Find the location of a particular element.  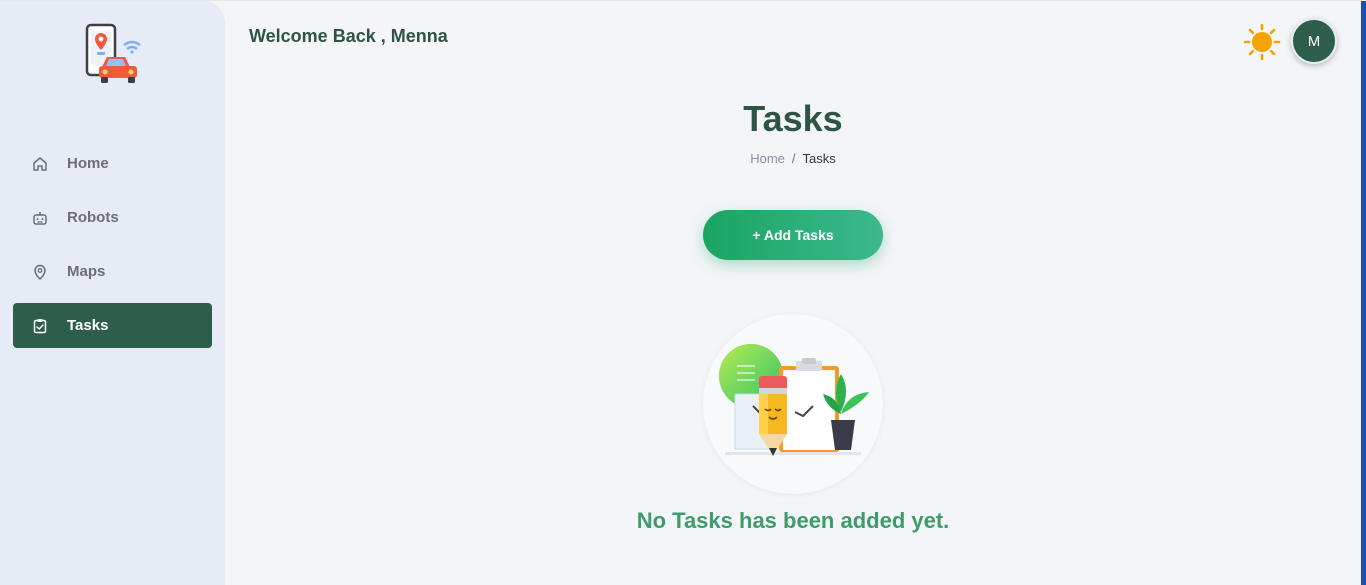

sidebar-item-home: Home is located at coordinates (112, 163).